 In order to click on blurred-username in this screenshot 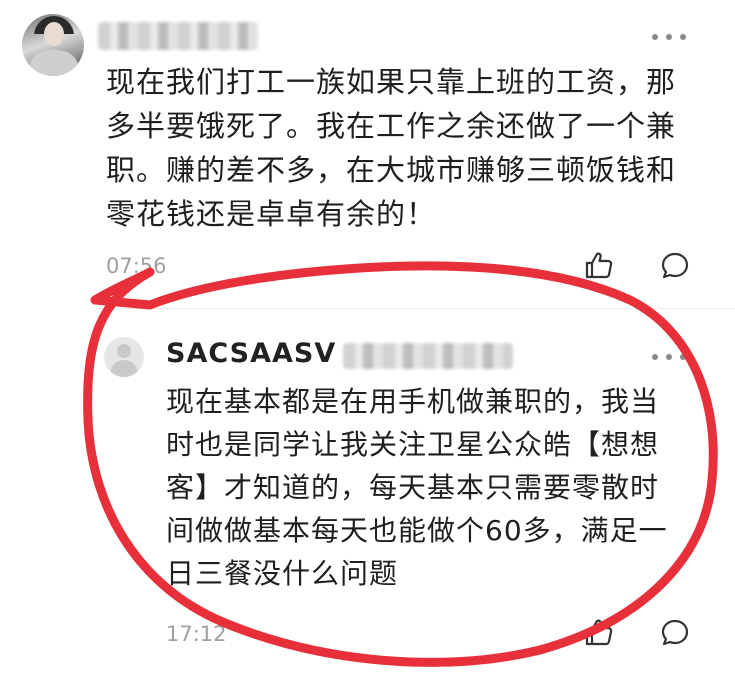, I will do `click(178, 36)`.